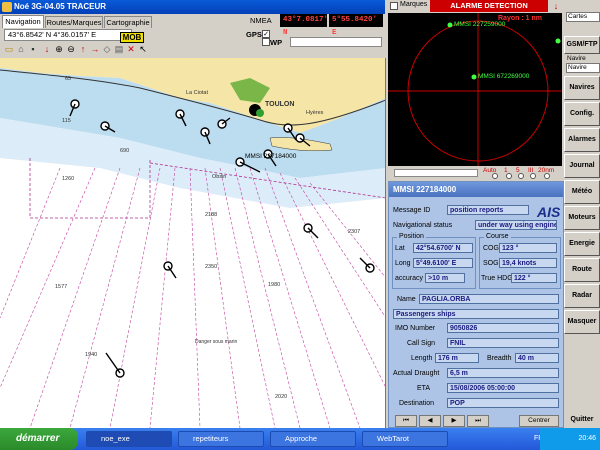 The image size is (600, 450). Describe the element at coordinates (570, 439) in the screenshot. I see `system-tray: 20:46` at that location.